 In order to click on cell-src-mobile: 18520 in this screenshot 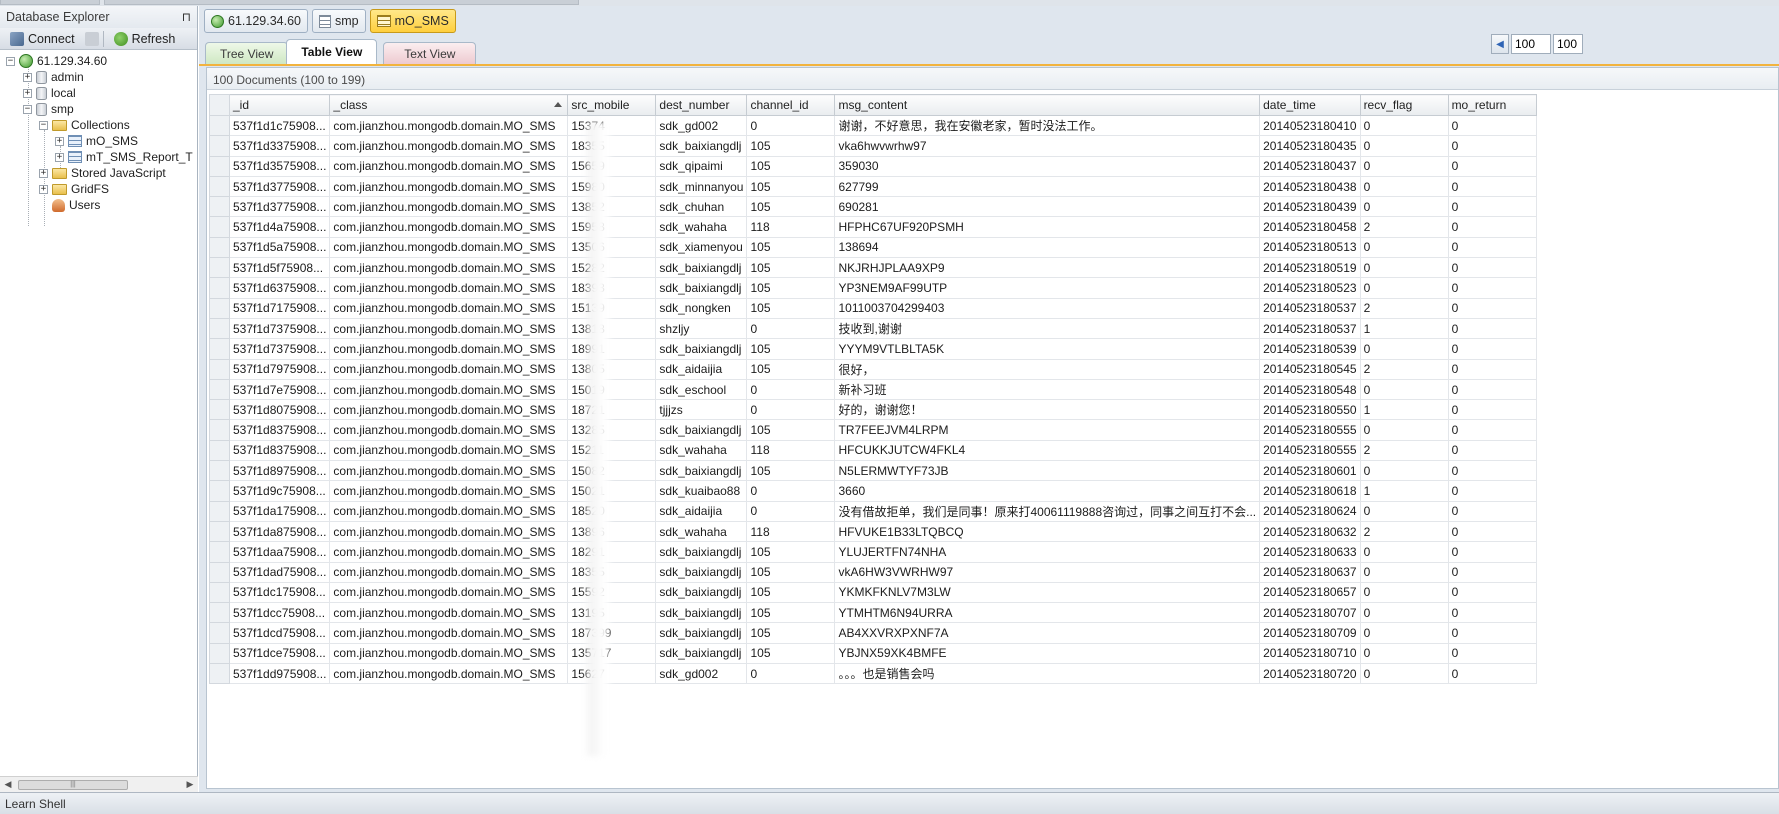, I will do `click(612, 511)`.